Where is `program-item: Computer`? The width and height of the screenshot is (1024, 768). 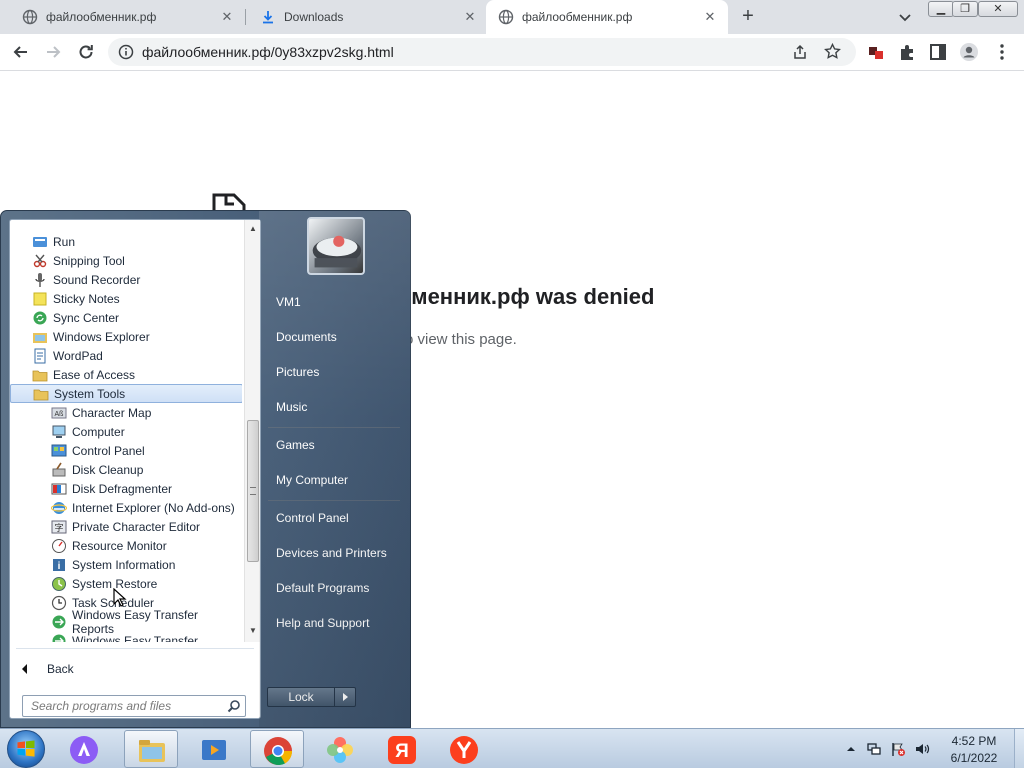 program-item: Computer is located at coordinates (126, 431).